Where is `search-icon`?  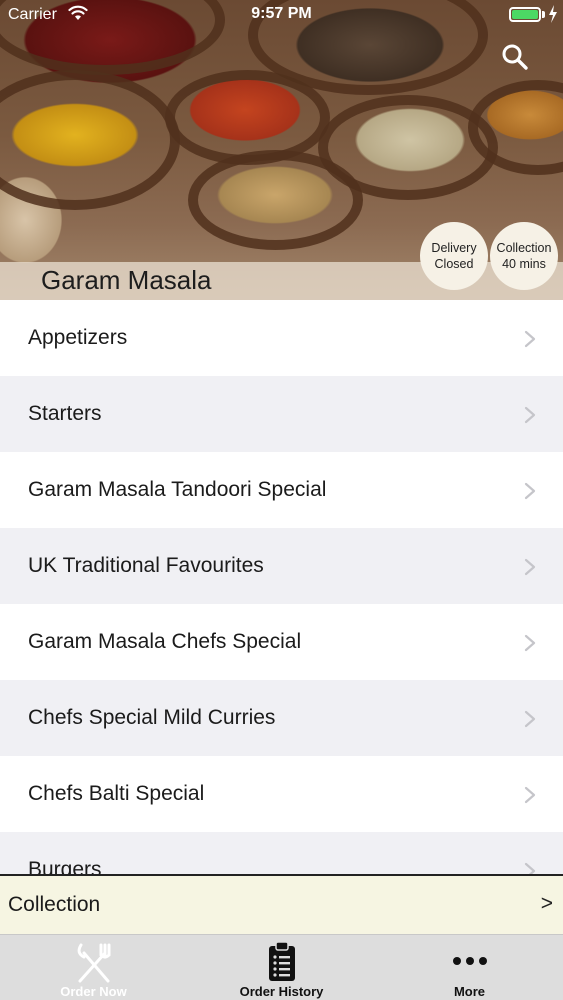 search-icon is located at coordinates (515, 57).